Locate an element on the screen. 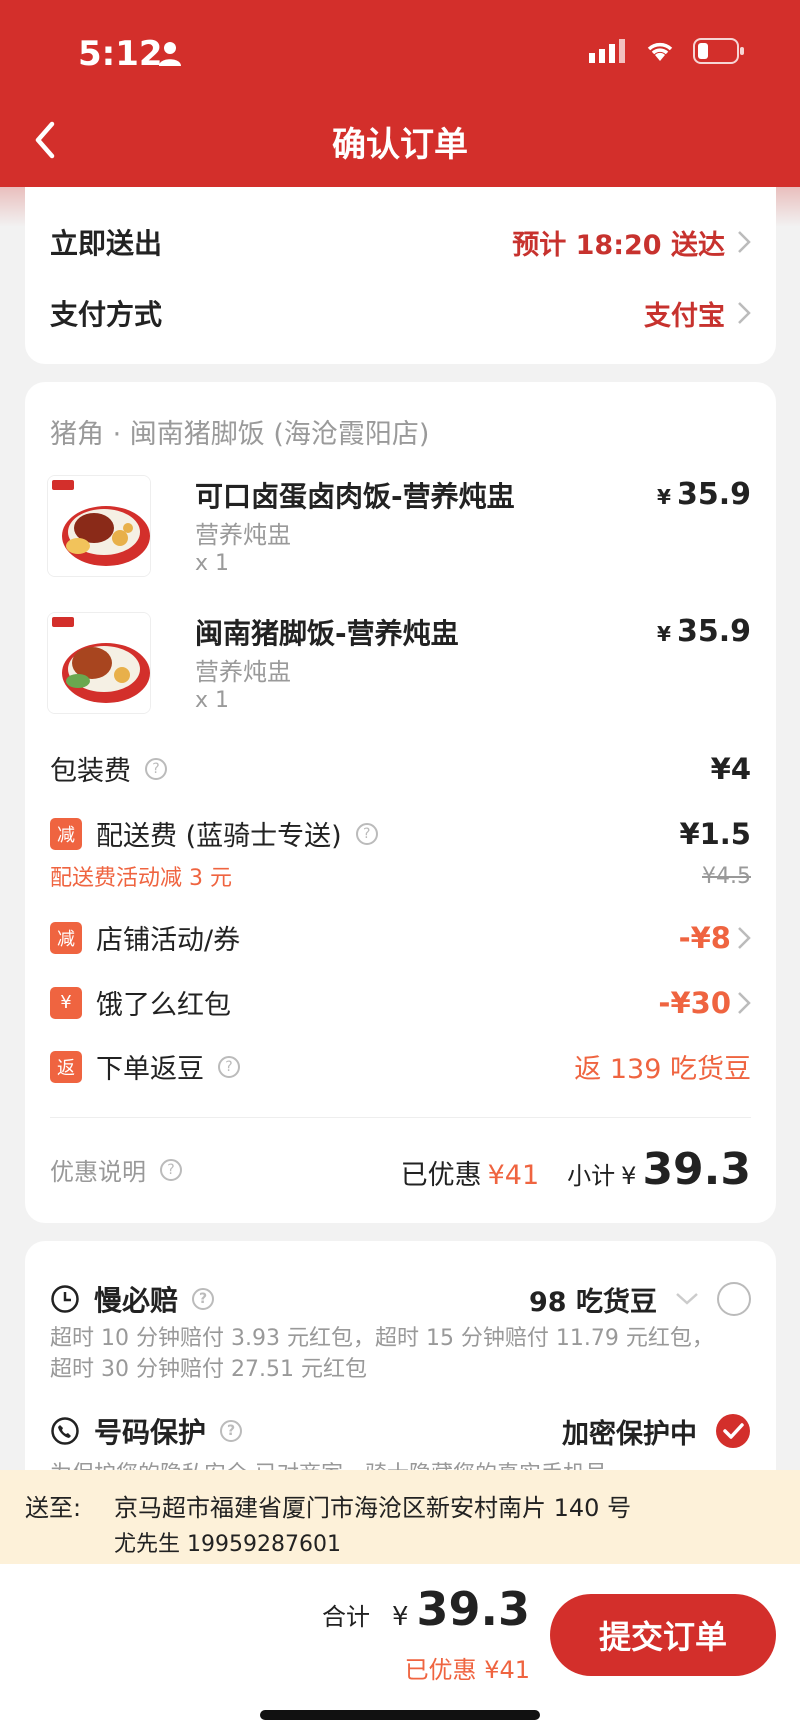 Image resolution: width=800 pixels, height=1731 pixels. delivery-fee-original: ¥4.5 is located at coordinates (726, 876).